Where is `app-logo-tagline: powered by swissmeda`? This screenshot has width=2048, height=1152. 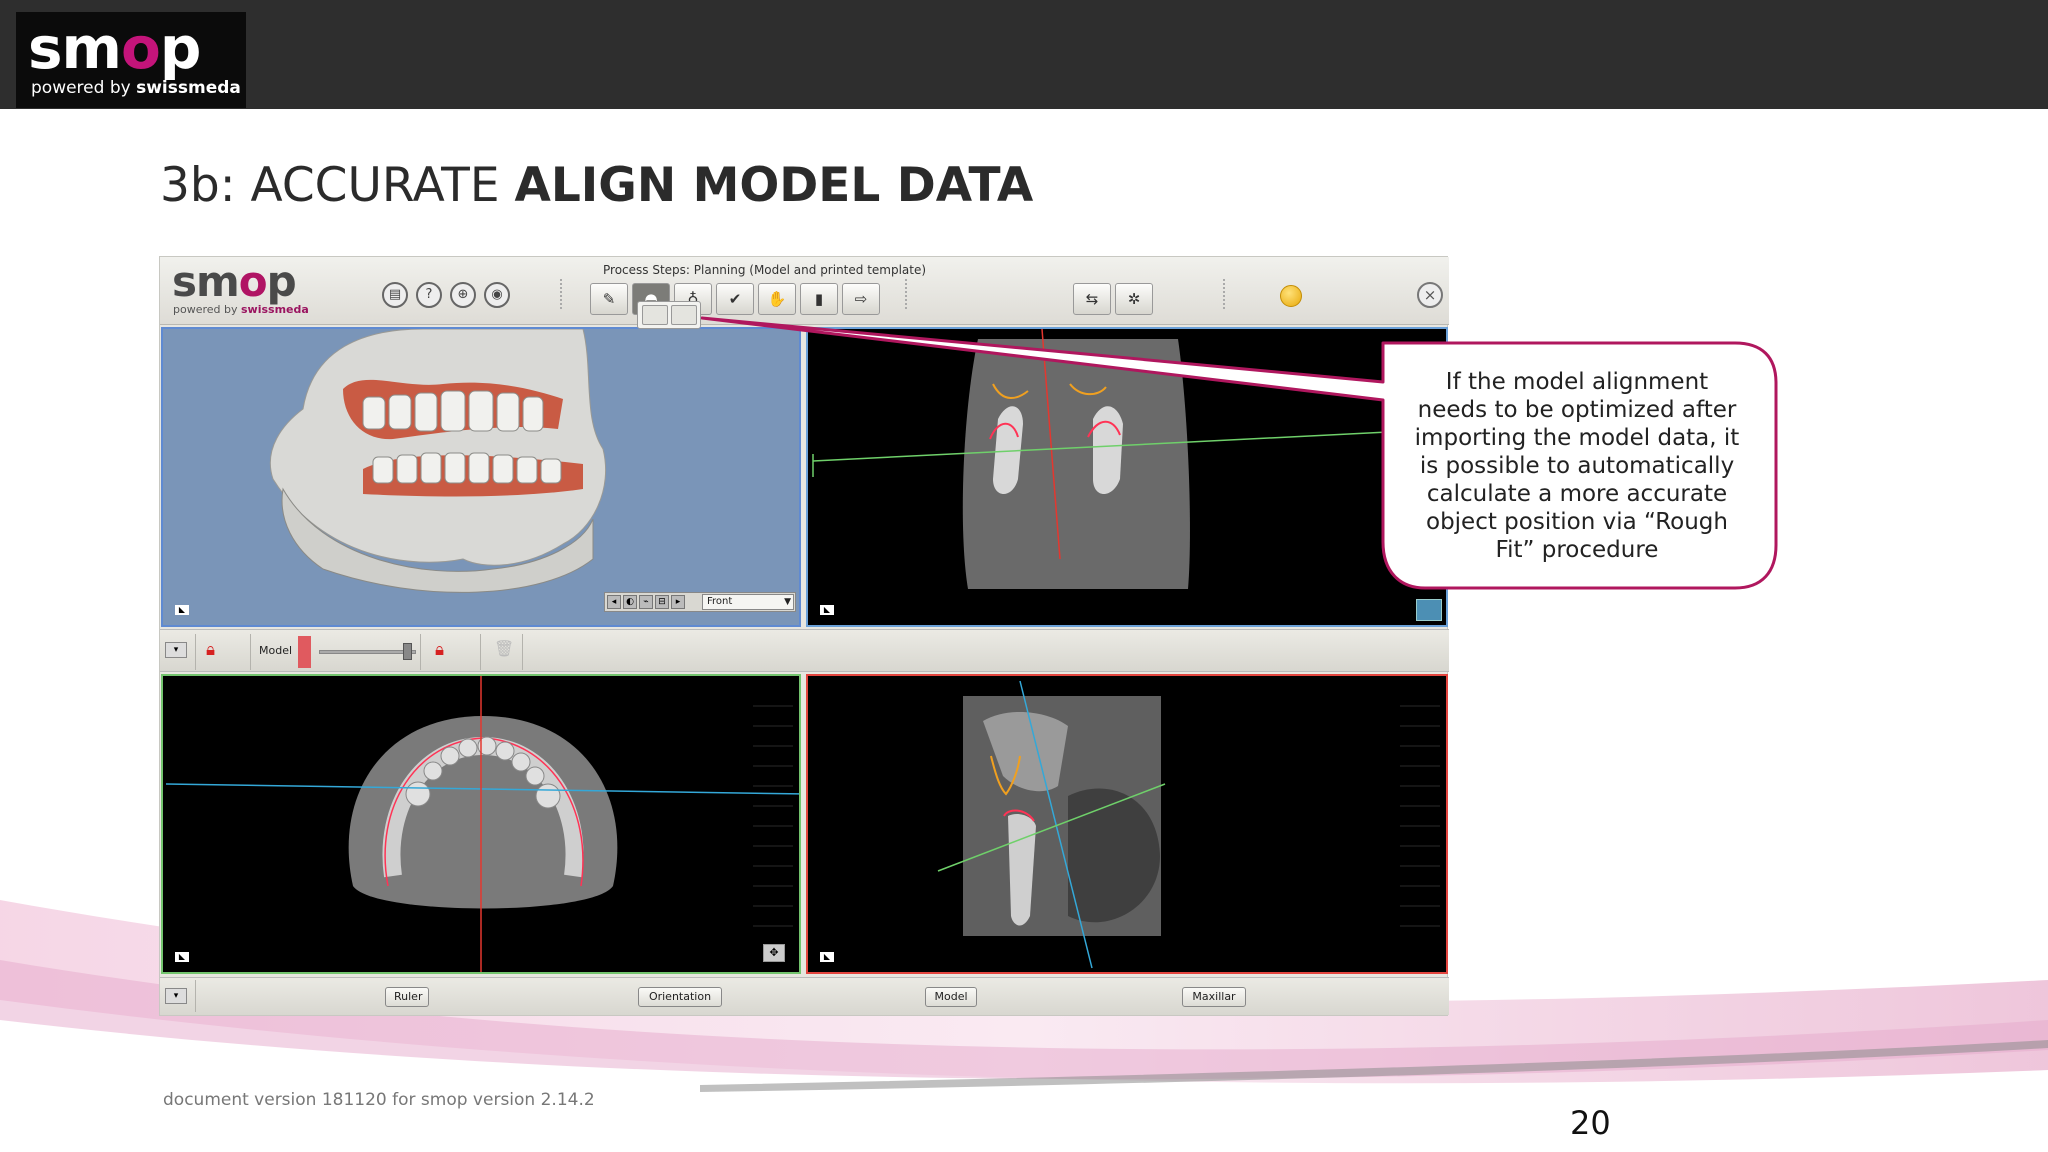
app-logo-tagline: powered by swissmeda is located at coordinates (241, 309).